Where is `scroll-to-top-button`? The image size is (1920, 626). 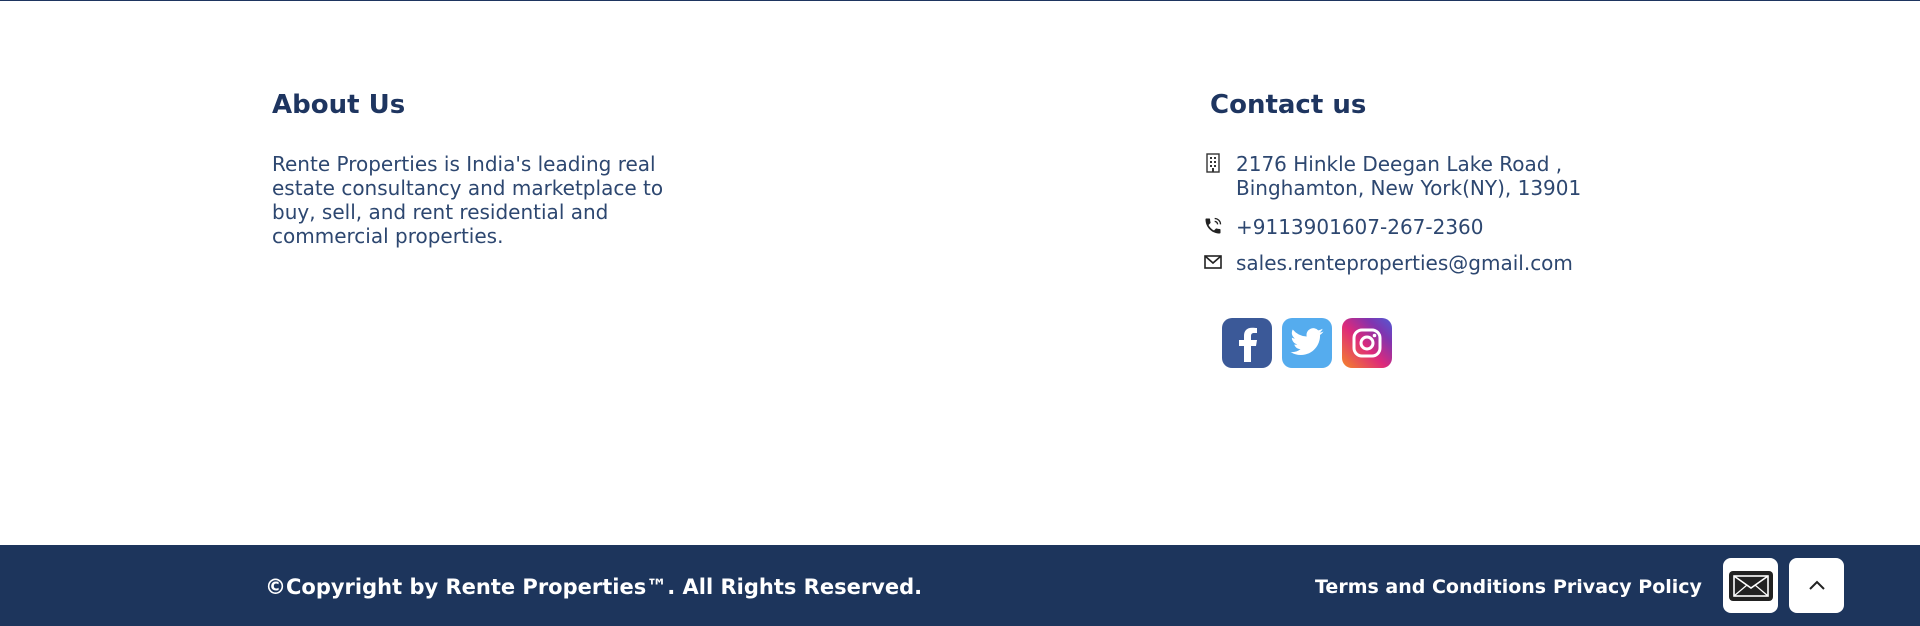 scroll-to-top-button is located at coordinates (1816, 585).